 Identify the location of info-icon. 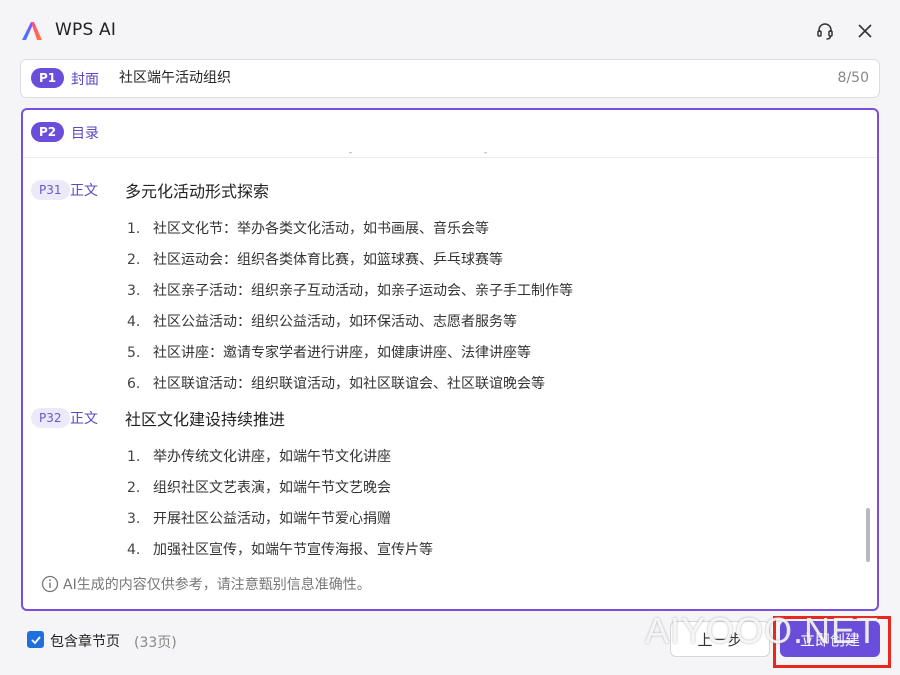
(50, 584).